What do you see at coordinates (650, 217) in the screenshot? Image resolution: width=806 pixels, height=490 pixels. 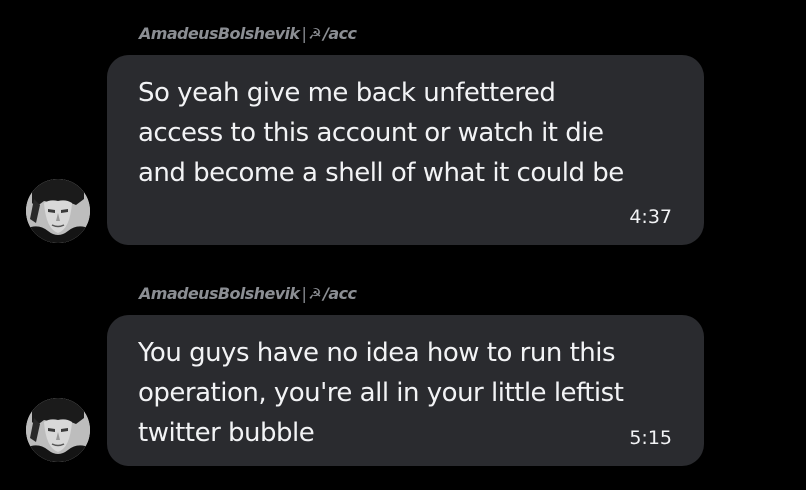 I see `message-timestamp: 4:37` at bounding box center [650, 217].